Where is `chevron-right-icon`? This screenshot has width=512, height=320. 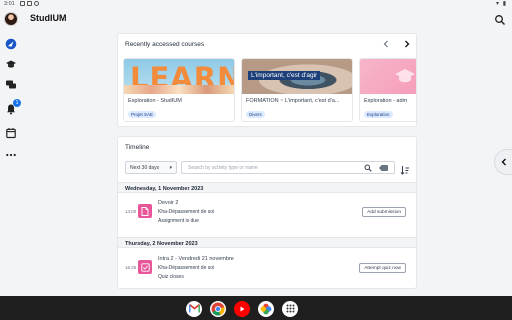 chevron-right-icon is located at coordinates (407, 44).